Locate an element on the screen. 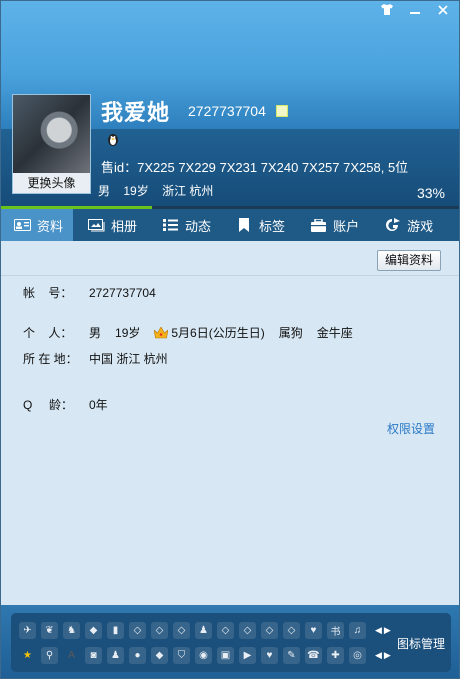  birthday-crown-icon is located at coordinates (161, 332).